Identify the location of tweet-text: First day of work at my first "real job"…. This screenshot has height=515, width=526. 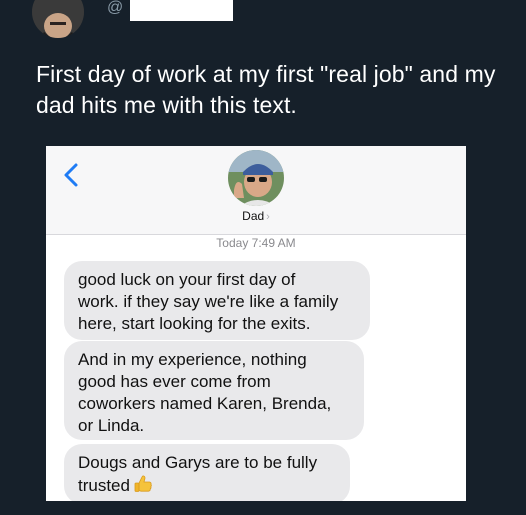
(266, 89).